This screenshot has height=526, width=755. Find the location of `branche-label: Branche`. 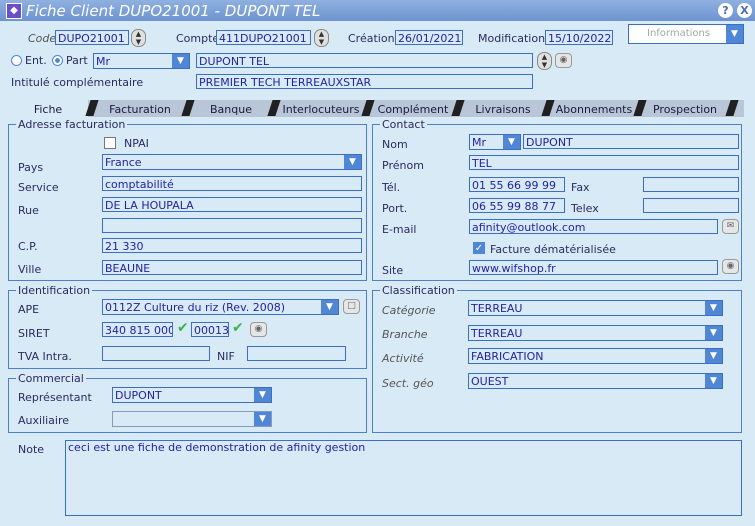

branche-label: Branche is located at coordinates (405, 334).